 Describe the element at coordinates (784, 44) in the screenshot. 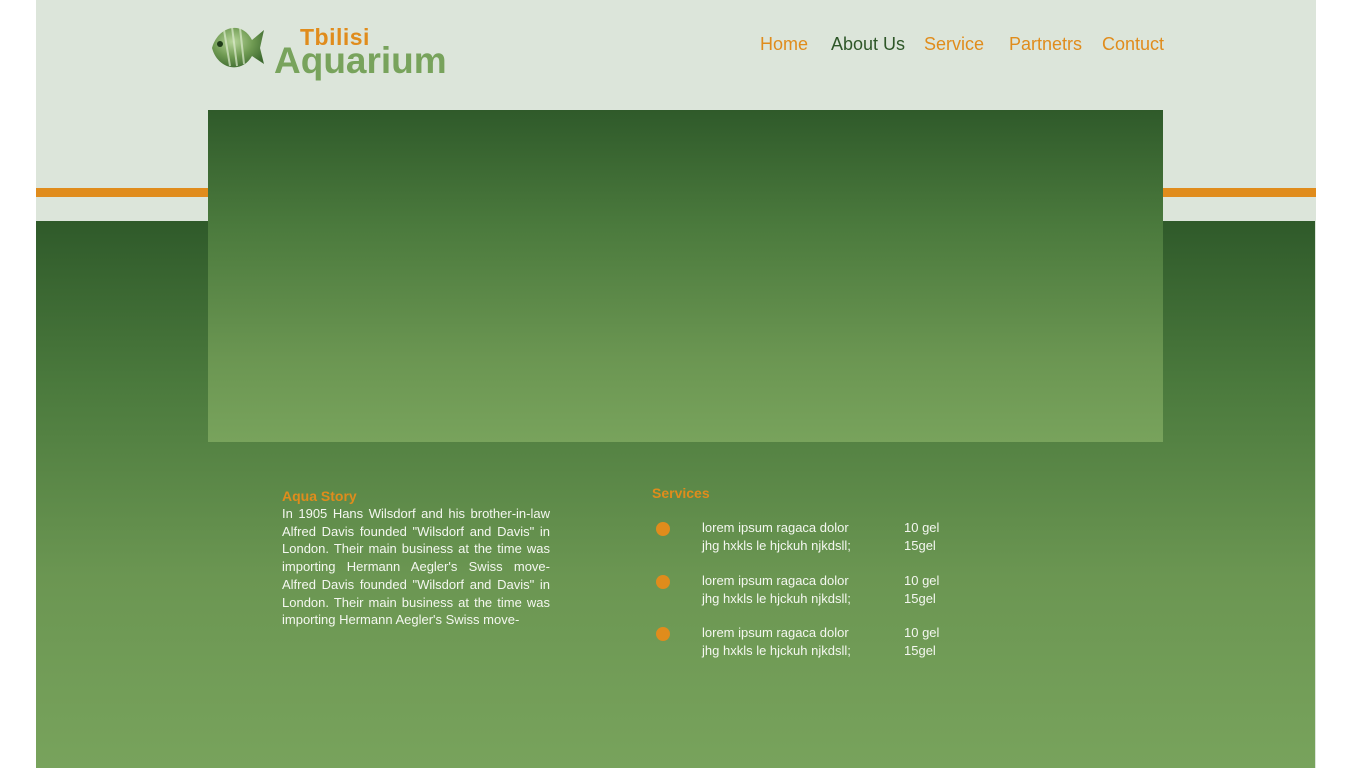

I see `nav-home: Home` at that location.